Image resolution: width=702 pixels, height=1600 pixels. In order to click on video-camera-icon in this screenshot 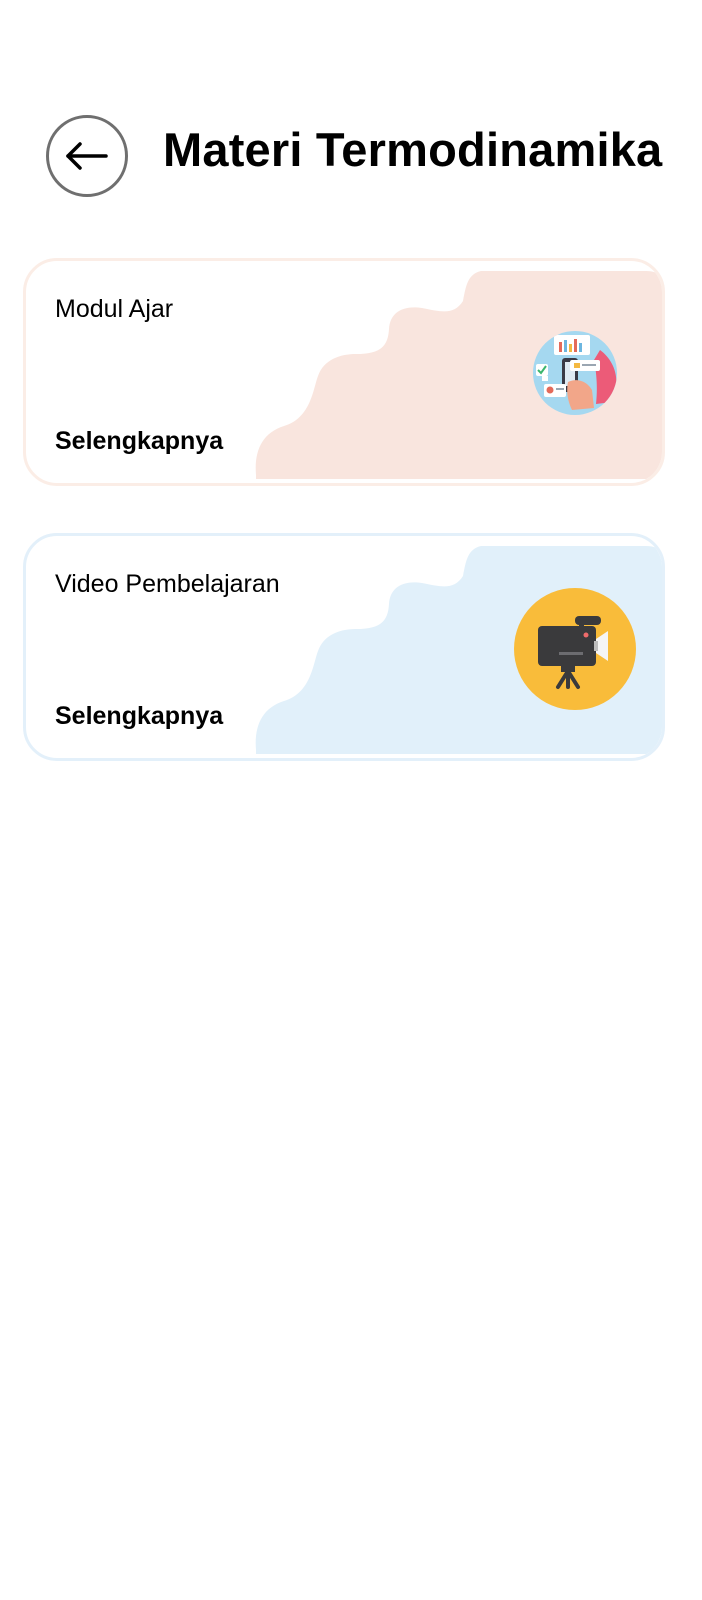, I will do `click(575, 649)`.